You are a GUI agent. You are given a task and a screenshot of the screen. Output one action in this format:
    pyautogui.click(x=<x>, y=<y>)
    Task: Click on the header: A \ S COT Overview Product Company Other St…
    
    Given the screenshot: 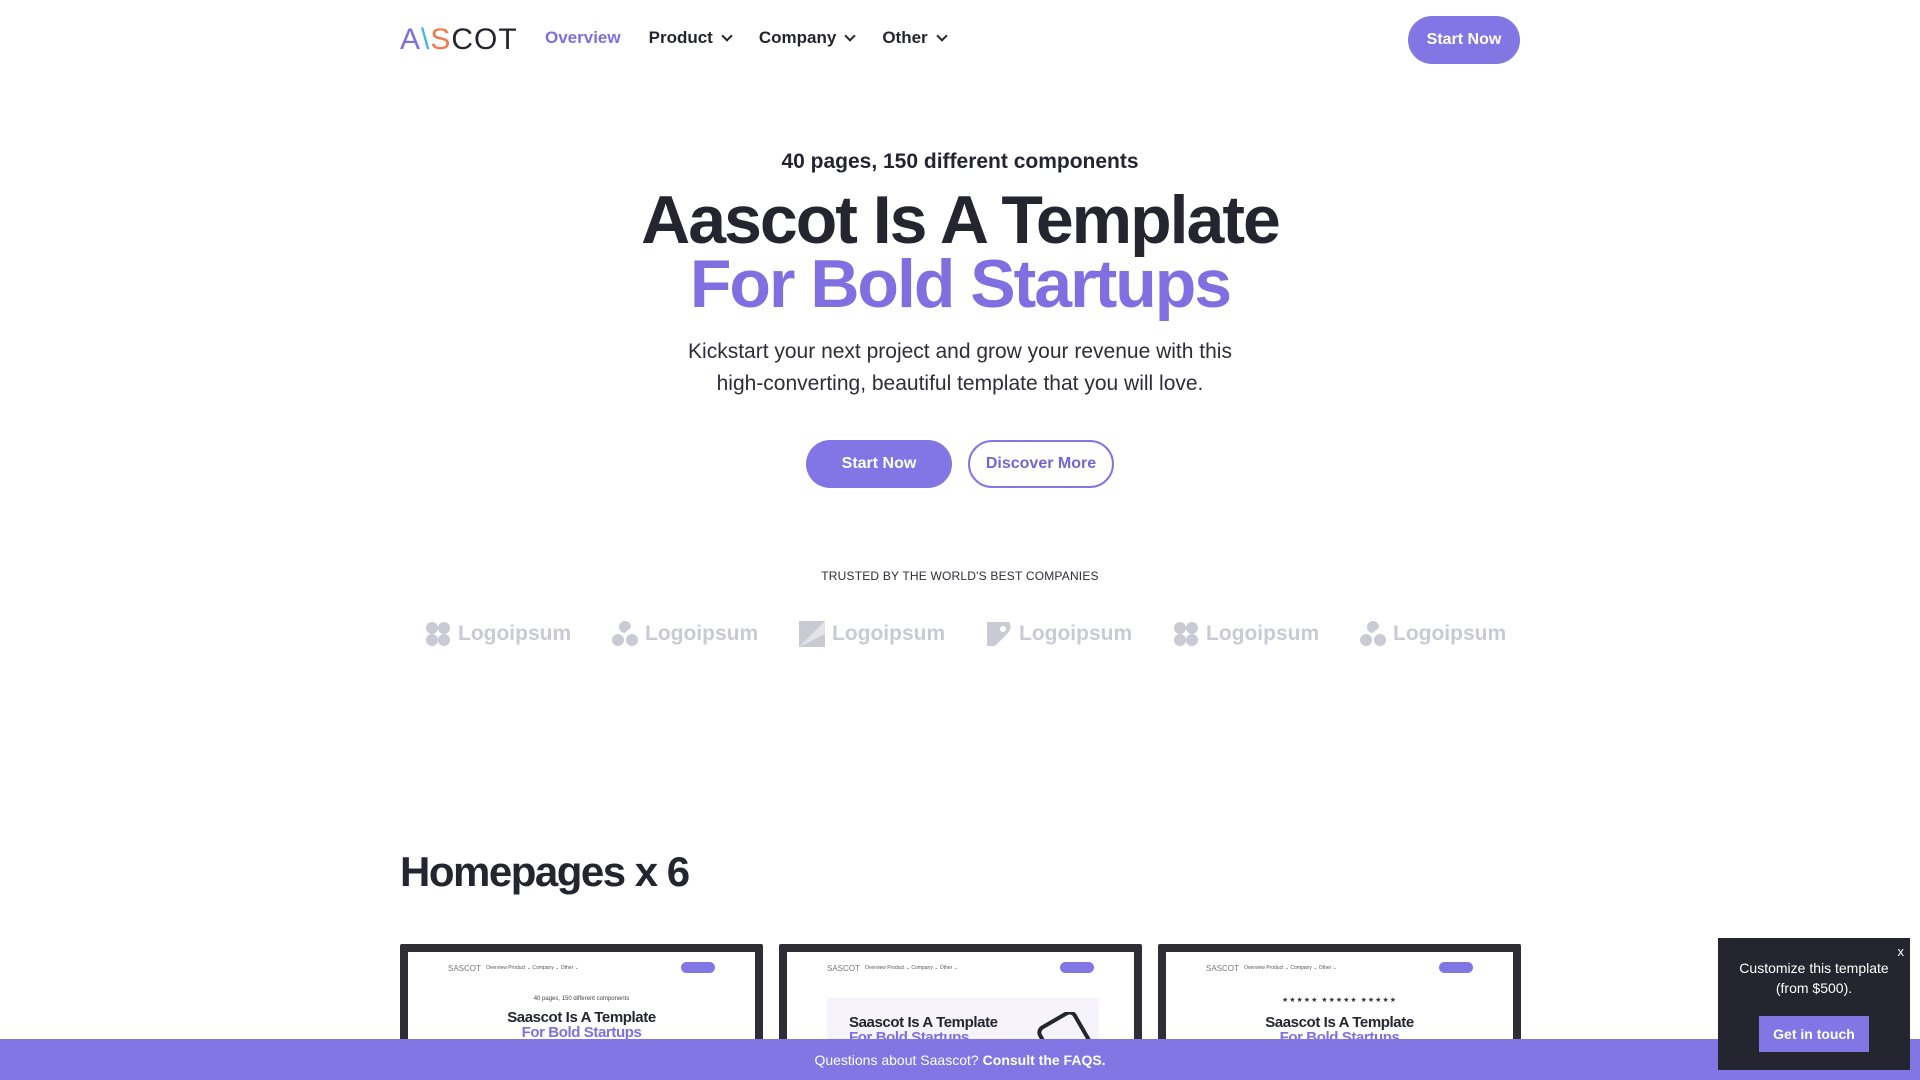 What is the action you would take?
    pyautogui.click(x=960, y=40)
    